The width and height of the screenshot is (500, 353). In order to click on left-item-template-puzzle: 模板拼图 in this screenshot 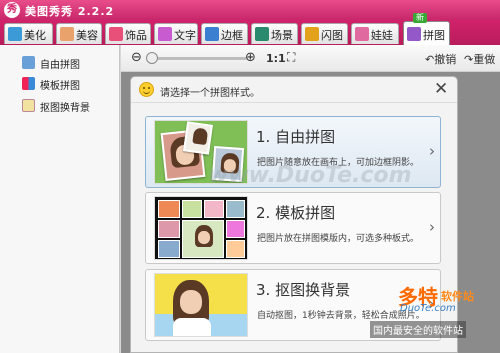, I will do `click(70, 84)`.